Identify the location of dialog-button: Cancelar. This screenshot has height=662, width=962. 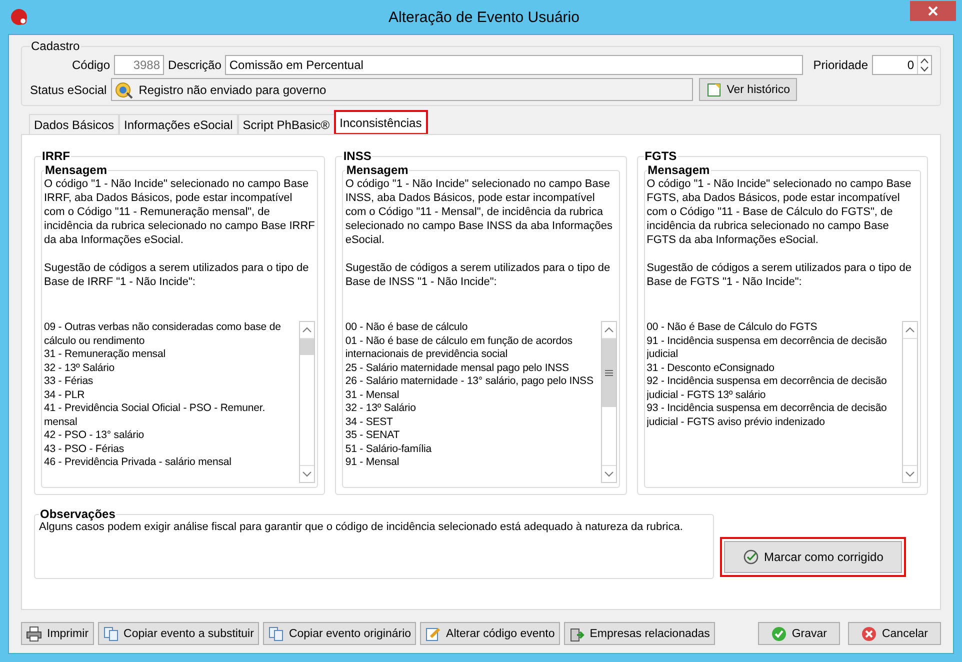
(894, 633).